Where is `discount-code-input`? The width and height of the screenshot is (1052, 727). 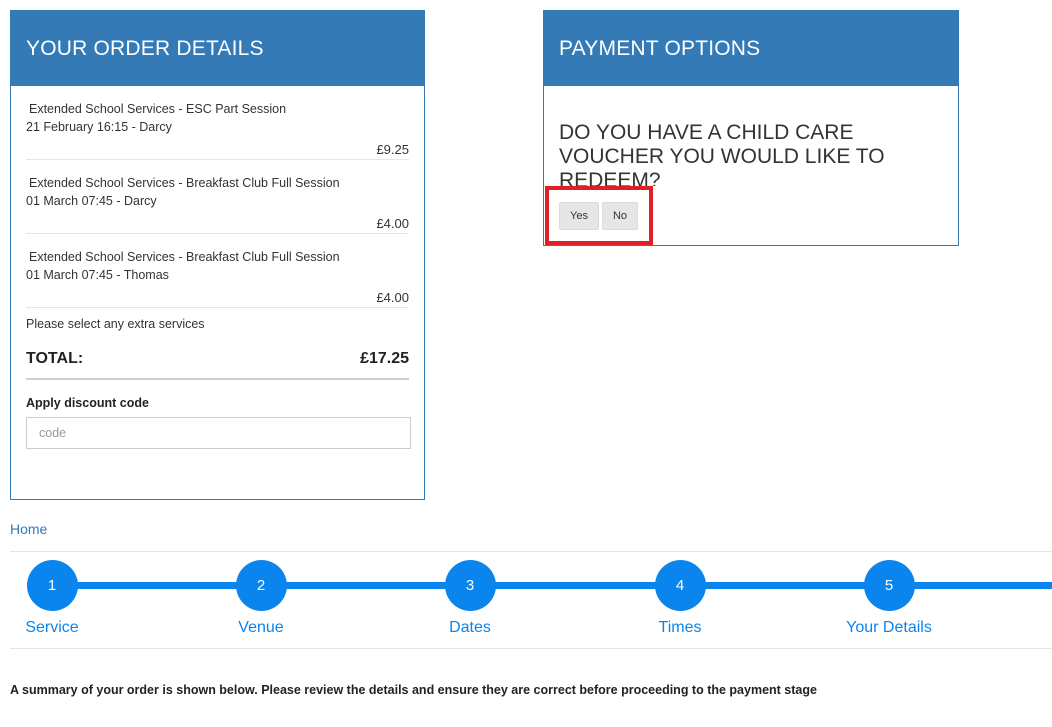 discount-code-input is located at coordinates (218, 433).